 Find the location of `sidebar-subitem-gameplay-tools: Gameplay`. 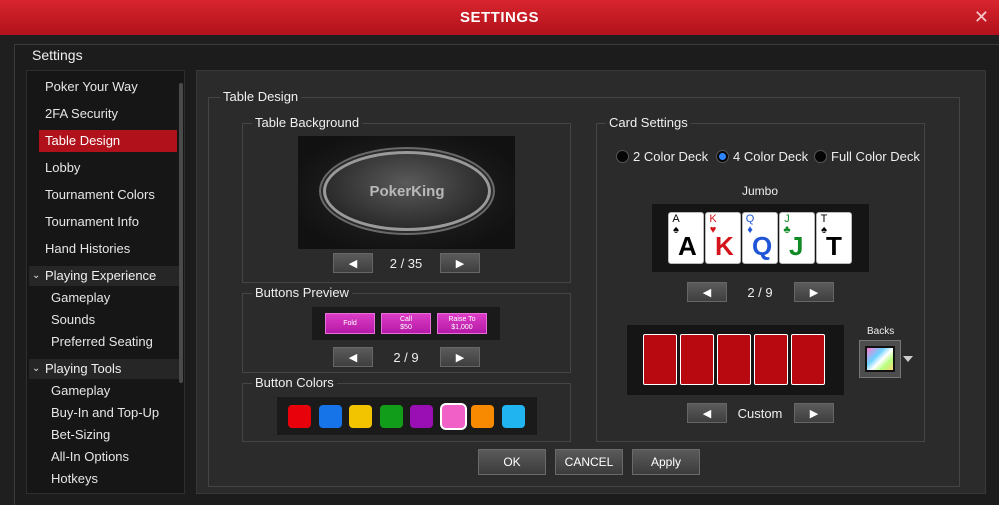

sidebar-subitem-gameplay-tools: Gameplay is located at coordinates (80, 391).